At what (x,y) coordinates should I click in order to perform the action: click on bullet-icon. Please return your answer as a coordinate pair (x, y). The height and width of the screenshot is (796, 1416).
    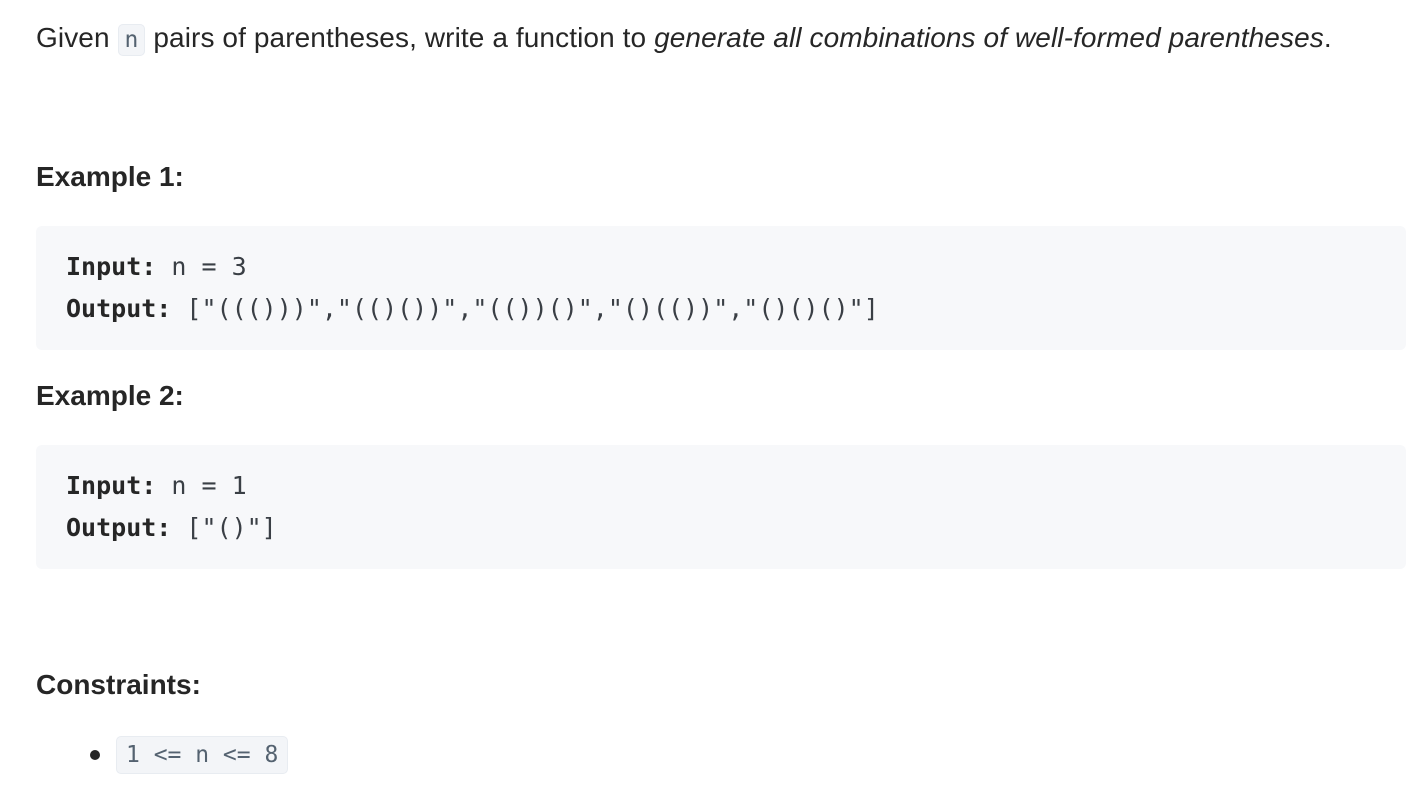
    Looking at the image, I should click on (95, 755).